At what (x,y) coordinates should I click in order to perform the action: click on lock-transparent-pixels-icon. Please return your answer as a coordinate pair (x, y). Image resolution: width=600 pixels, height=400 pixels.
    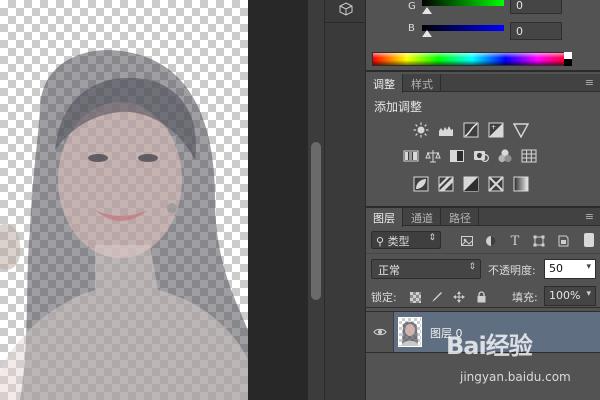
    Looking at the image, I should click on (415, 297).